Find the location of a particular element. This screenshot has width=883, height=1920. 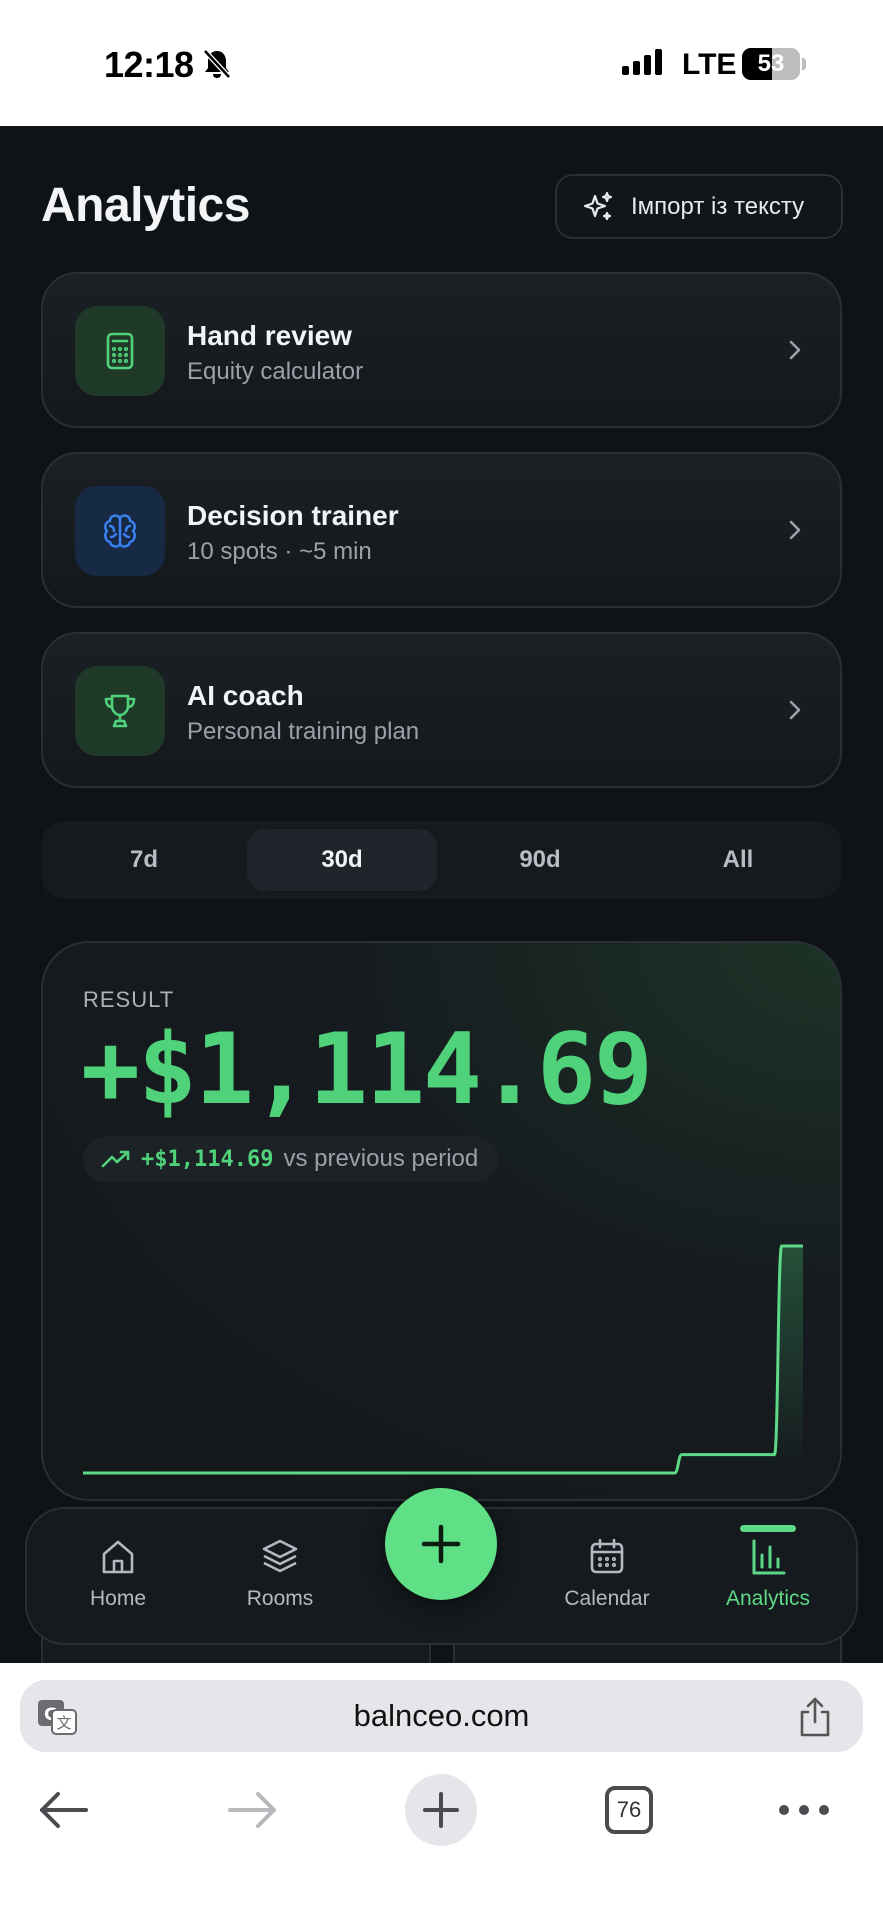

nav-home: Home is located at coordinates (118, 1573).